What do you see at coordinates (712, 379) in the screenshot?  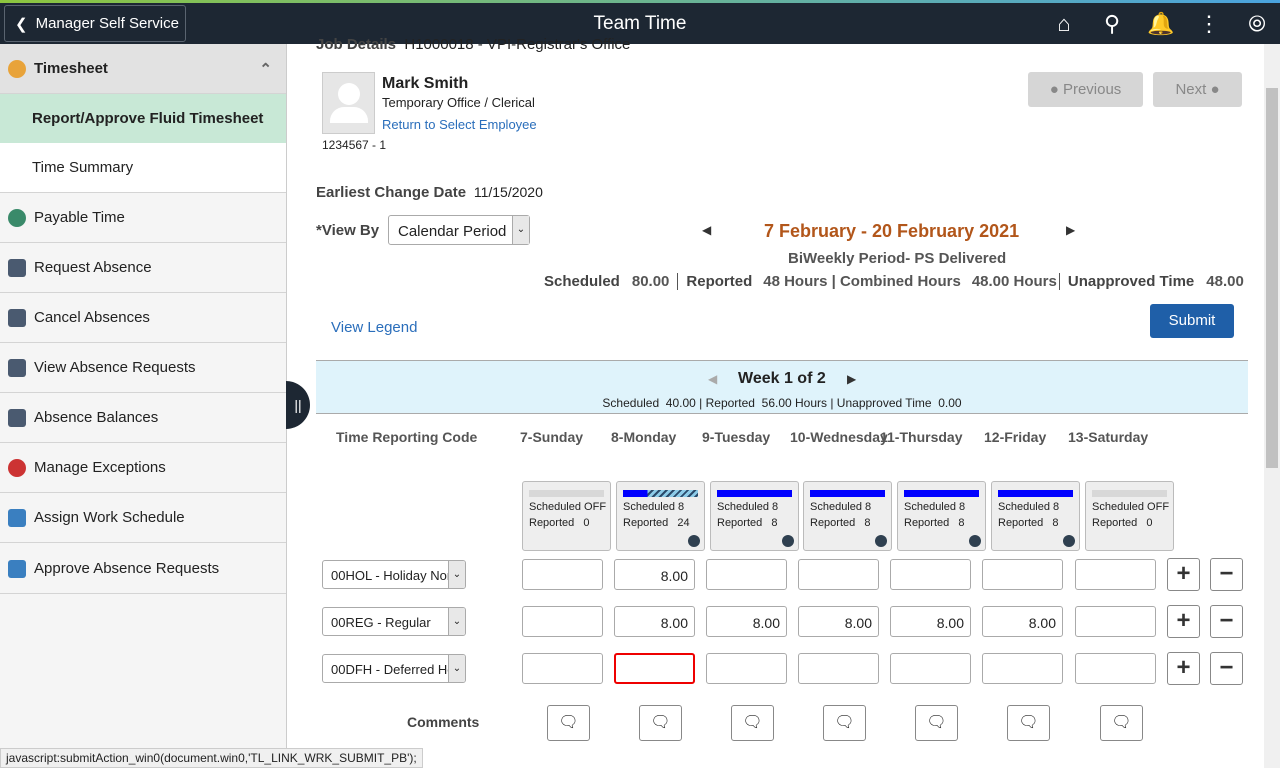 I see `previous-week-arrow: ◀` at bounding box center [712, 379].